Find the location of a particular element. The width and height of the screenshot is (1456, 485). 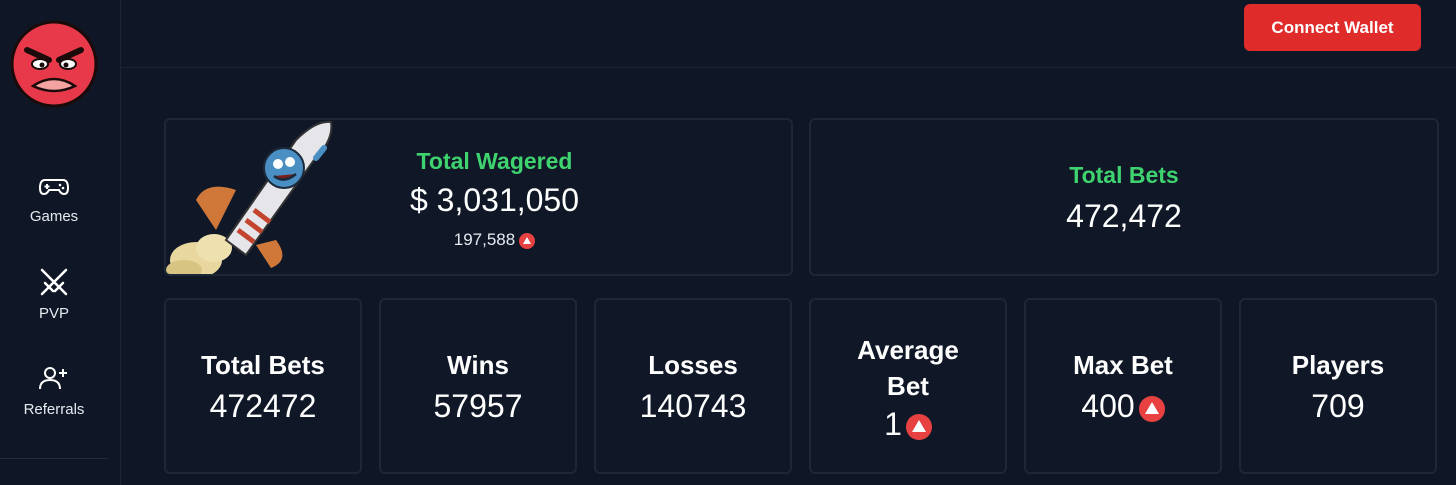

stat-value: 140743 is located at coordinates (693, 406).